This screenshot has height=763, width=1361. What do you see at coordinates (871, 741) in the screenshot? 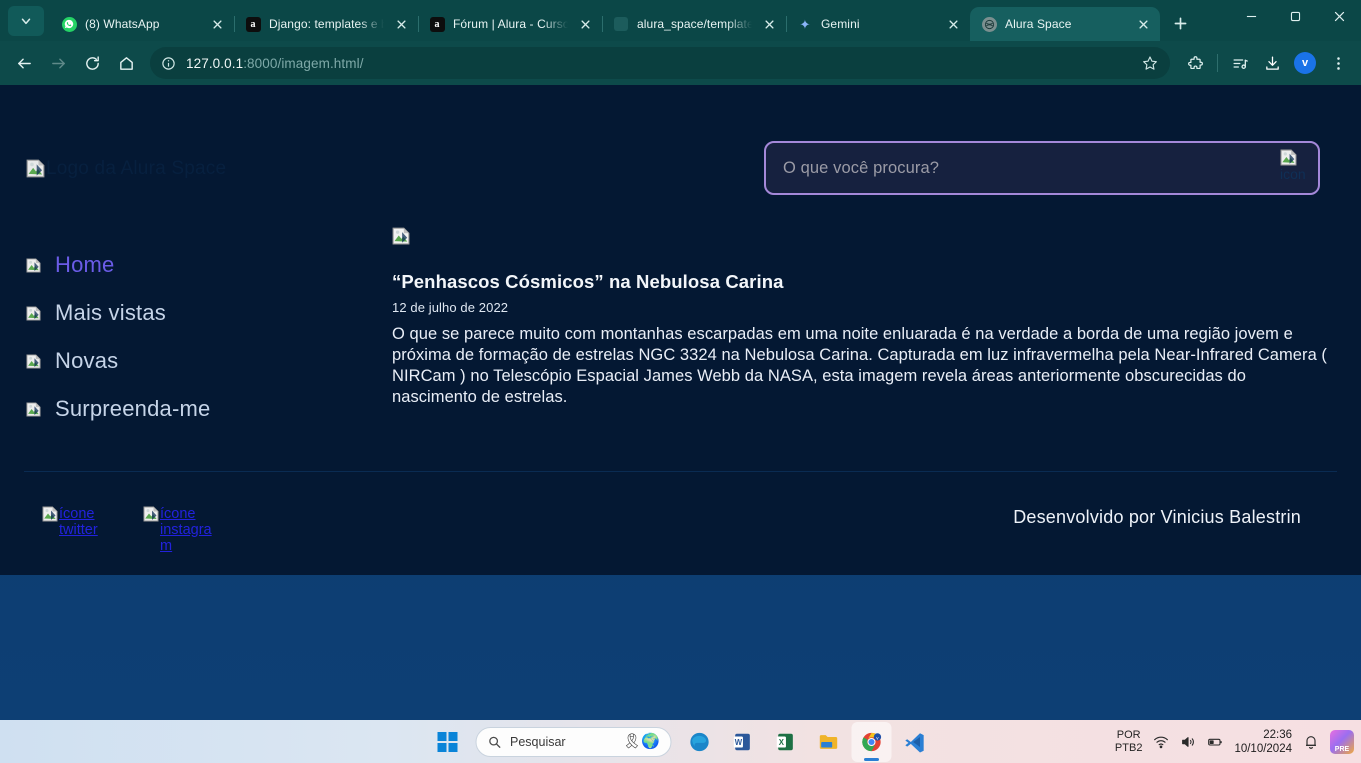
I see `chrome-icon: v` at bounding box center [871, 741].